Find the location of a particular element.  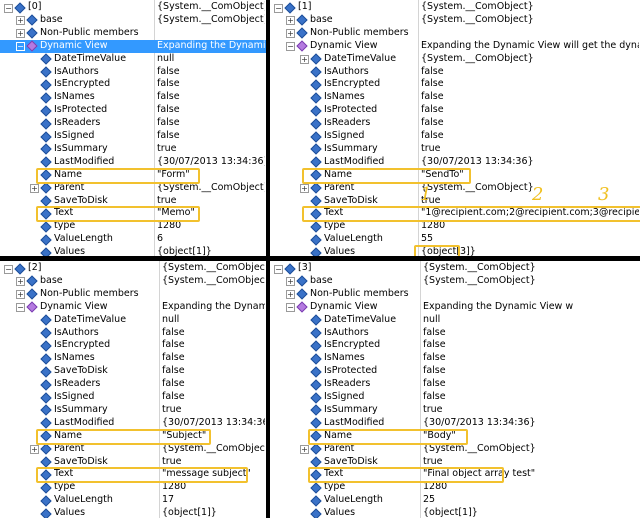

watch-row-dynamic-view: − Dynamic View Expanding the Dynamic is located at coordinates (133, 307).